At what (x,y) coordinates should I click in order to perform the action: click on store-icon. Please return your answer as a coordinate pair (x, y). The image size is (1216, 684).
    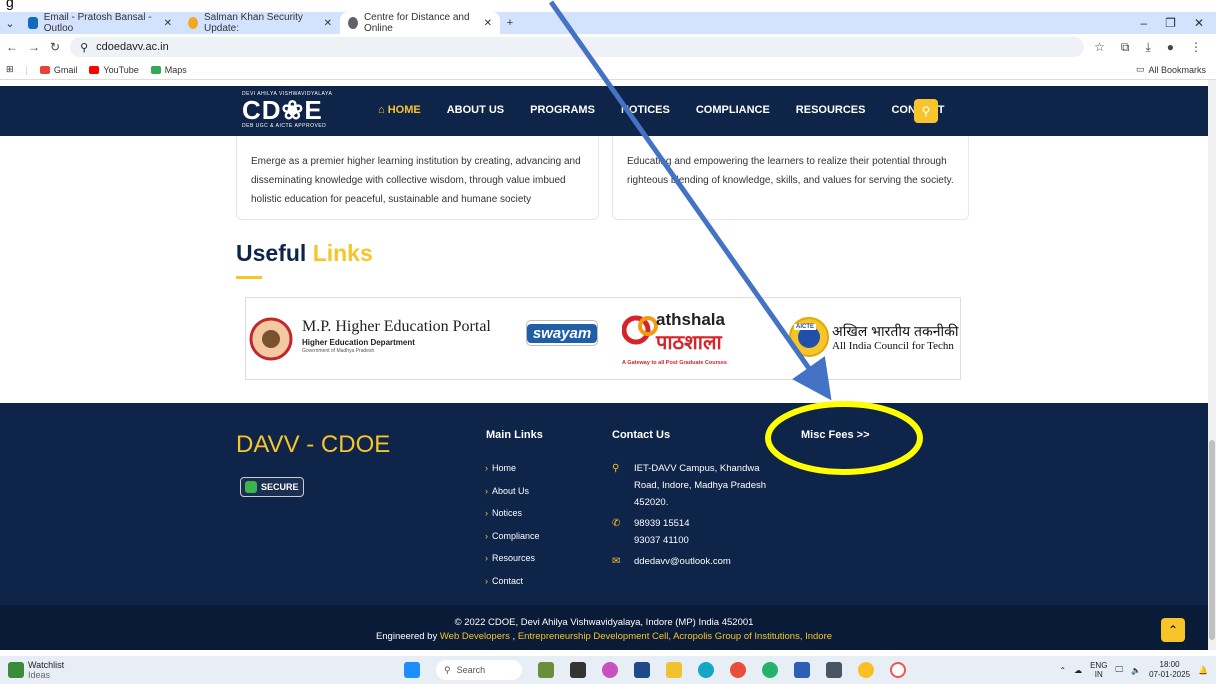
    Looking at the image, I should click on (642, 670).